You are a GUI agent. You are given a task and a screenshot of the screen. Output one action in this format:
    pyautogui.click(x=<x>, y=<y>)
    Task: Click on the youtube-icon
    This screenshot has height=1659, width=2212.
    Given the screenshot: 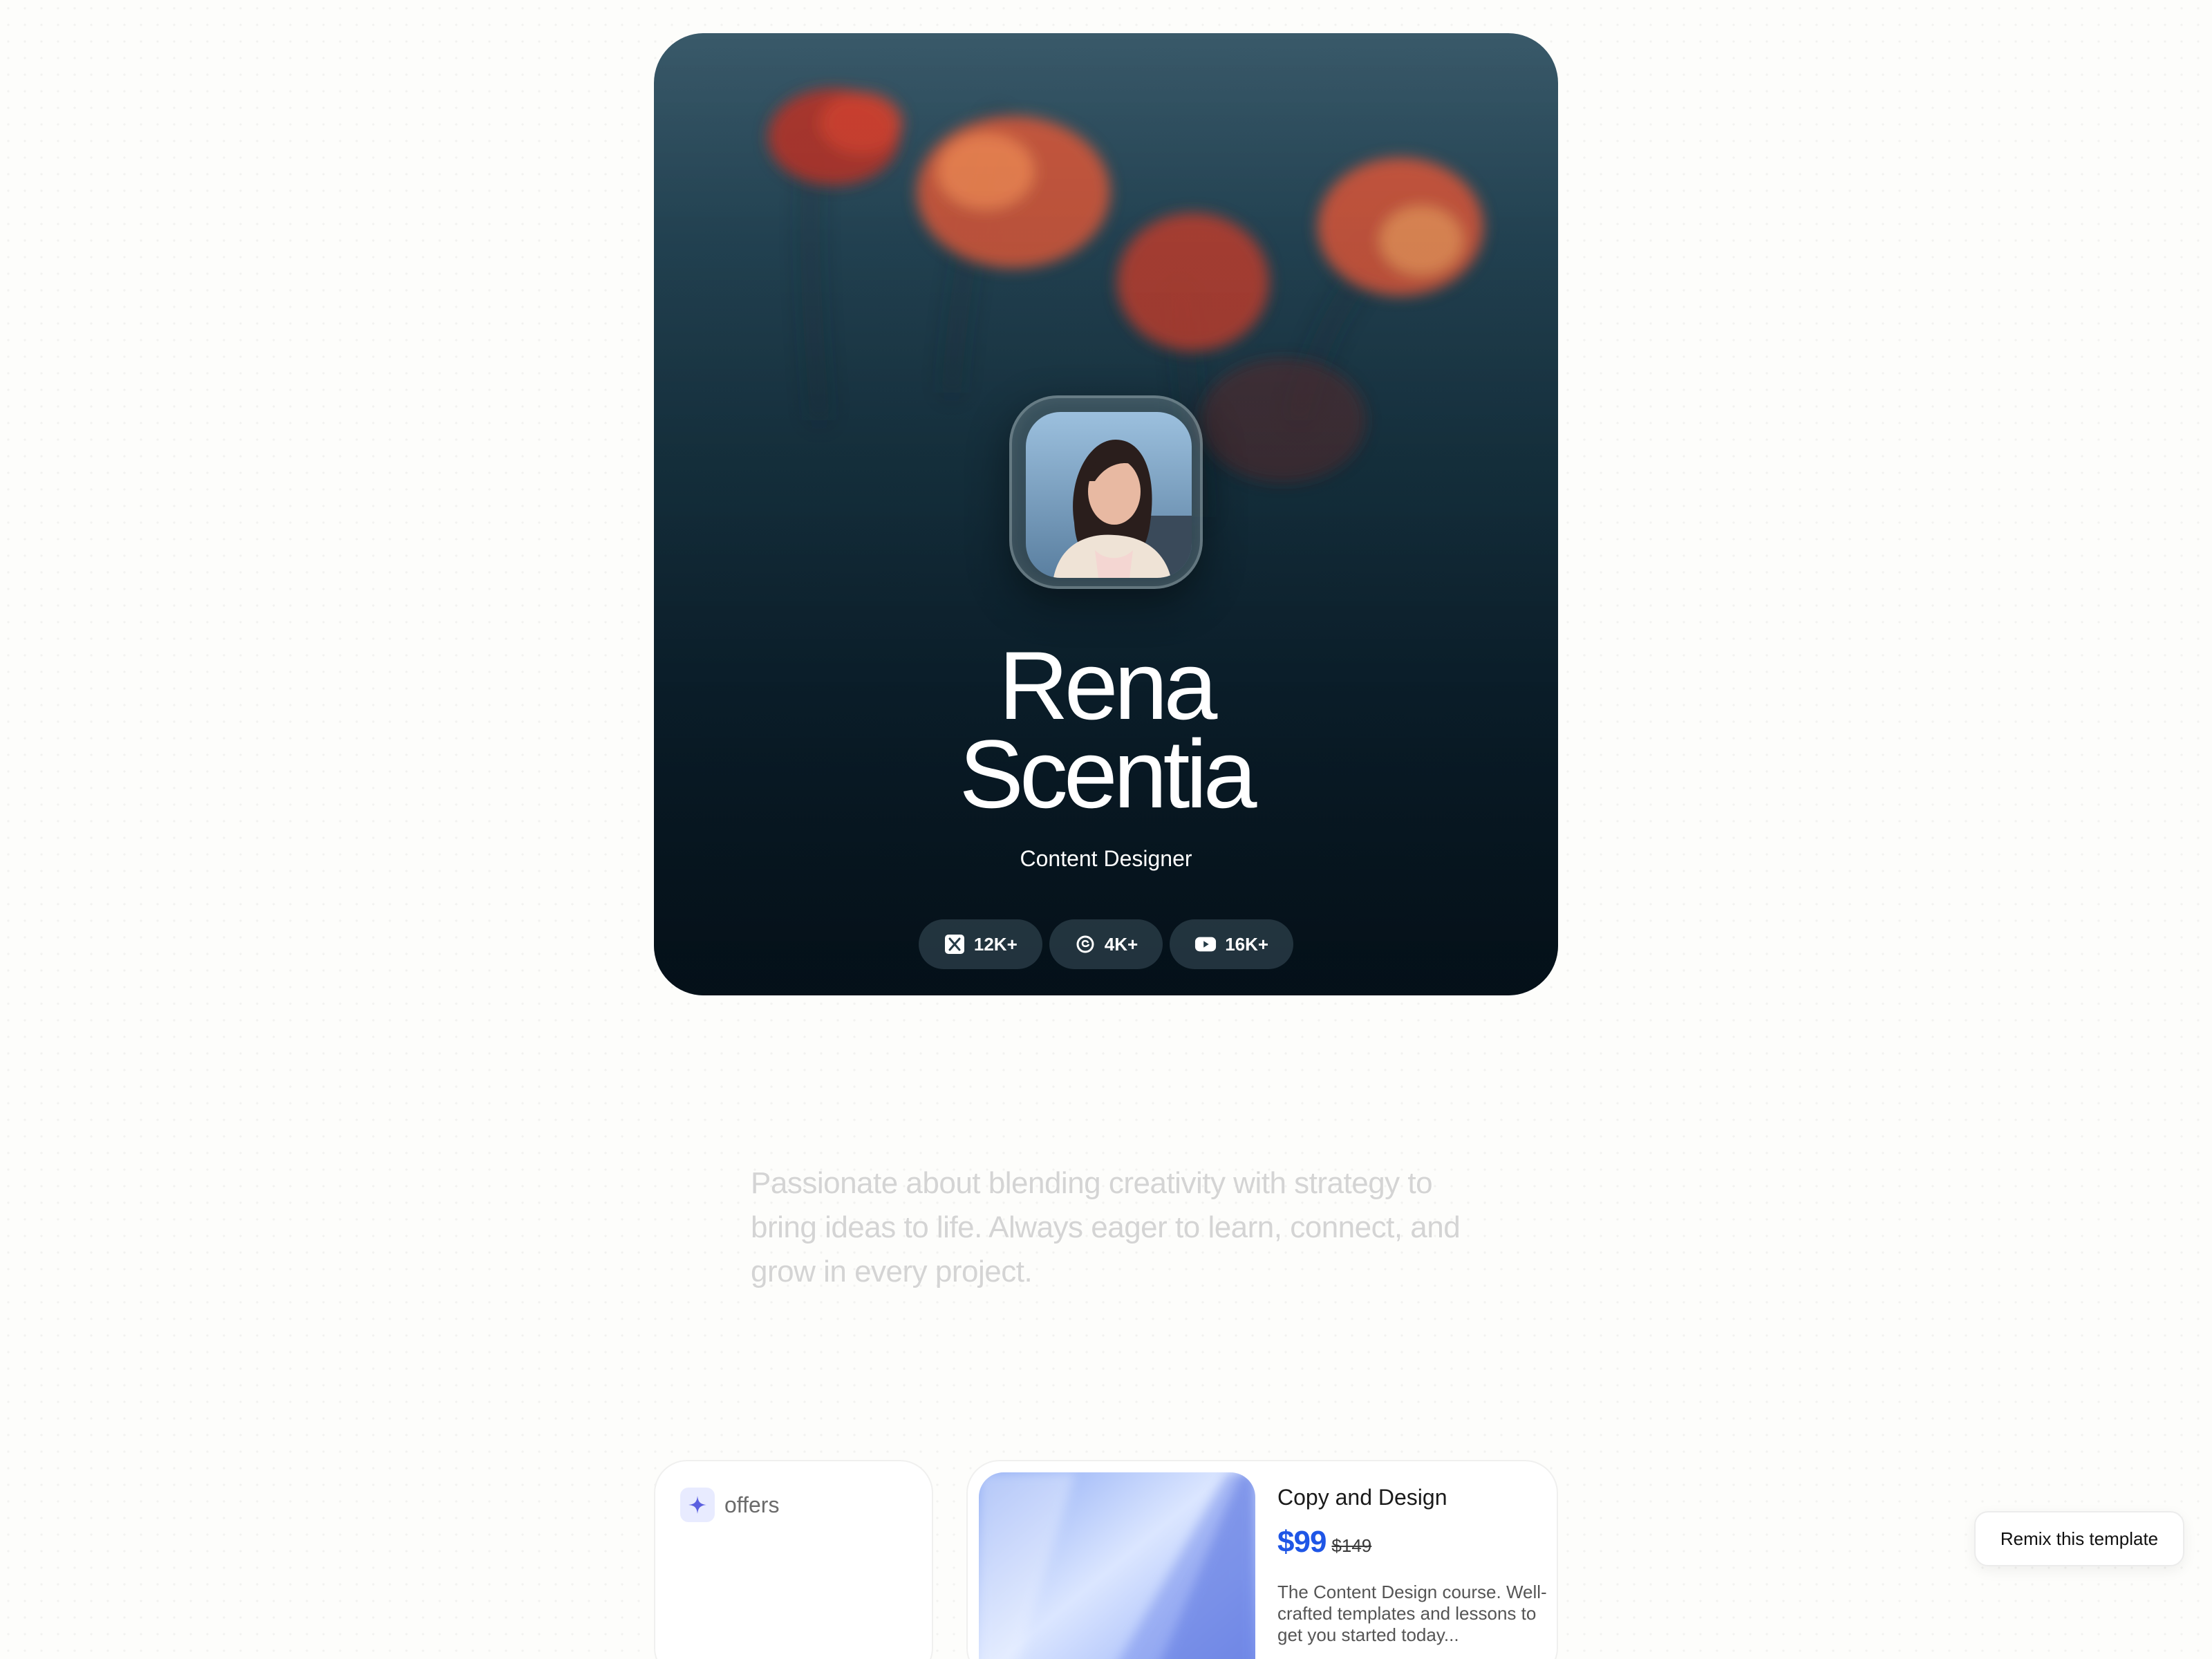 What is the action you would take?
    pyautogui.click(x=1206, y=944)
    